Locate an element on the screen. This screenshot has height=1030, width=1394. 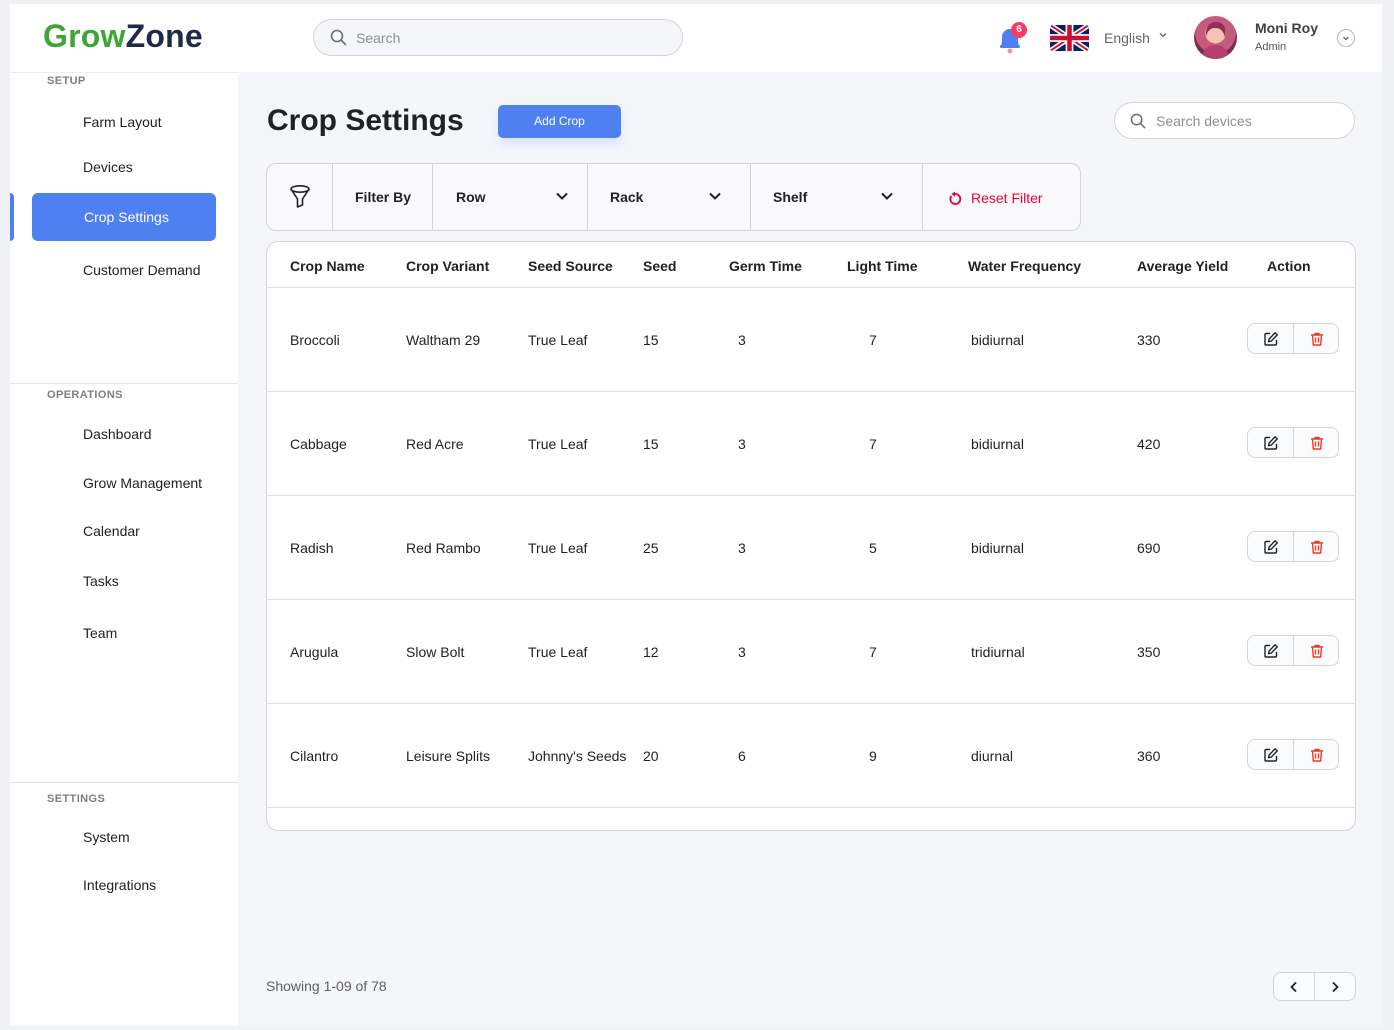
user-role: Admin is located at coordinates (1271, 47).